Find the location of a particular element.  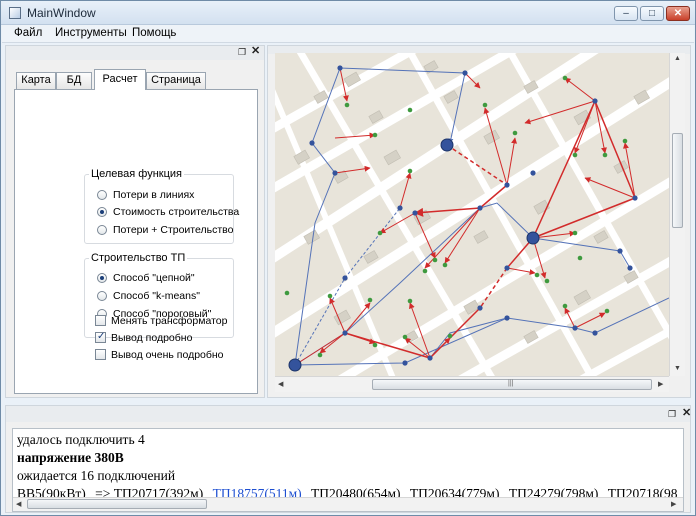

tab-page: Страница is located at coordinates (176, 80).